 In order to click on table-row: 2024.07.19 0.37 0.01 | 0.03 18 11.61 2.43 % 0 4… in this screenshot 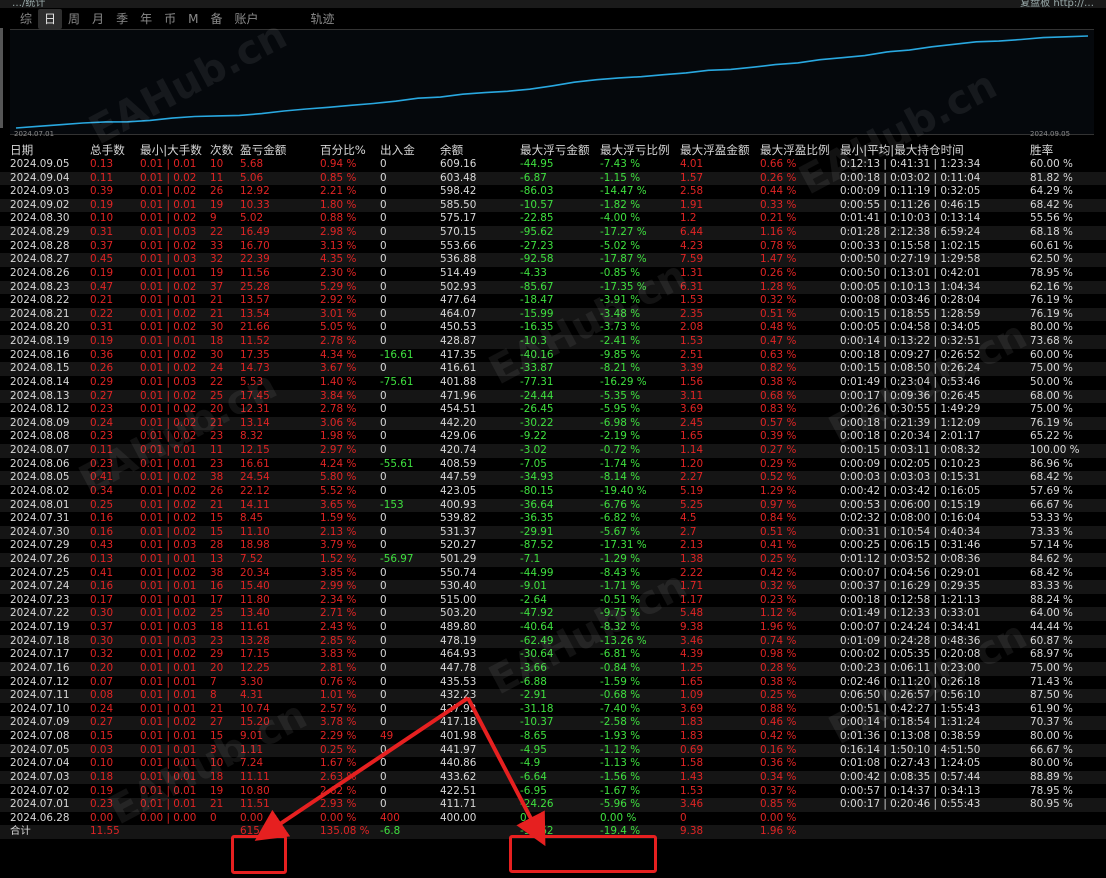, I will do `click(553, 628)`.